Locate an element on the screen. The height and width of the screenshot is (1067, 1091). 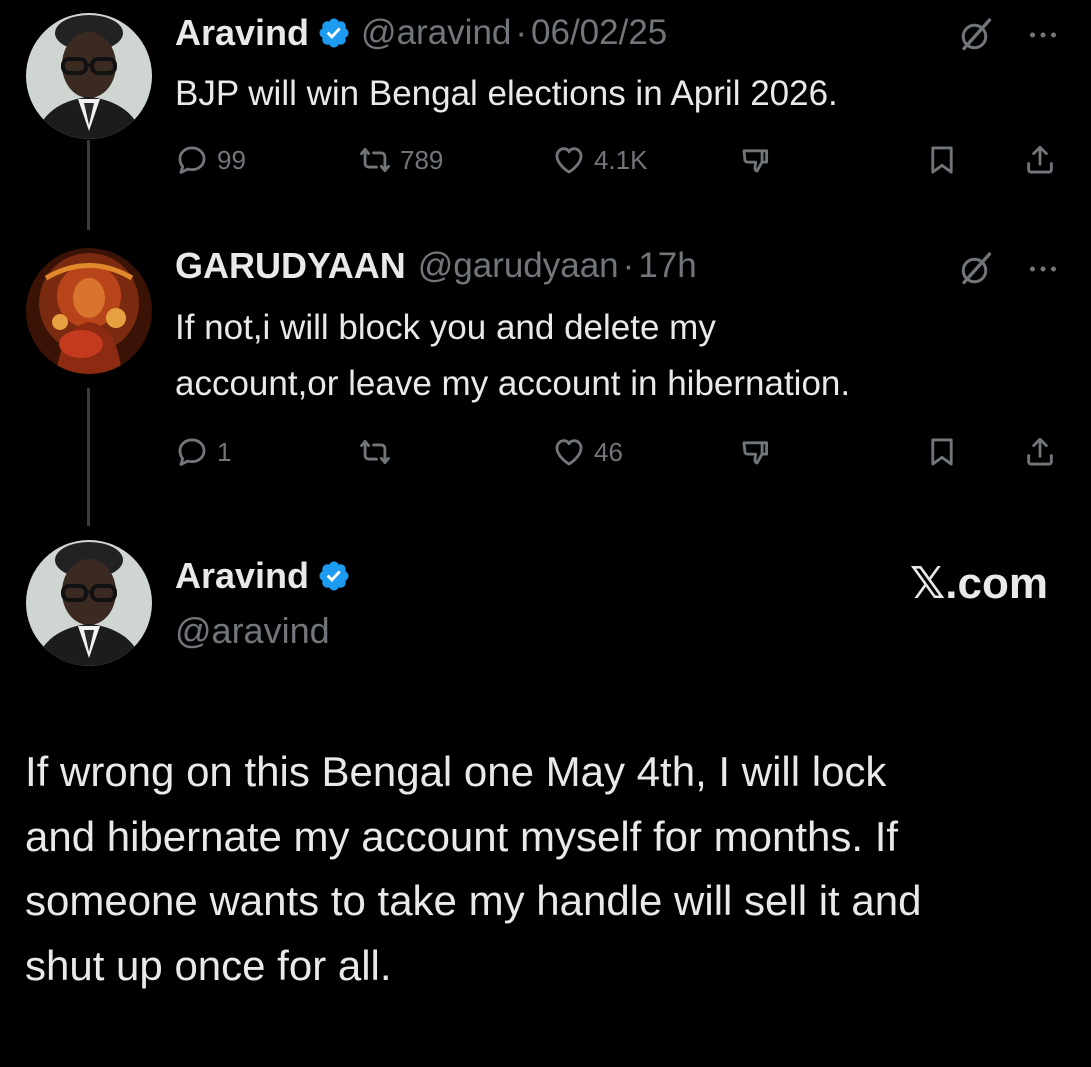
like-count: 4.1K is located at coordinates (621, 159).